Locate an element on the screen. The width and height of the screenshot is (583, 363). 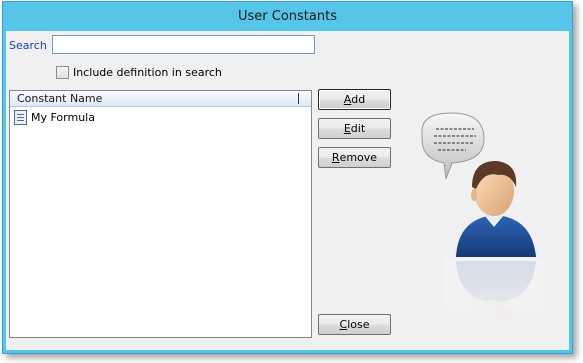
reflection-decoration is located at coordinates (494, 294).